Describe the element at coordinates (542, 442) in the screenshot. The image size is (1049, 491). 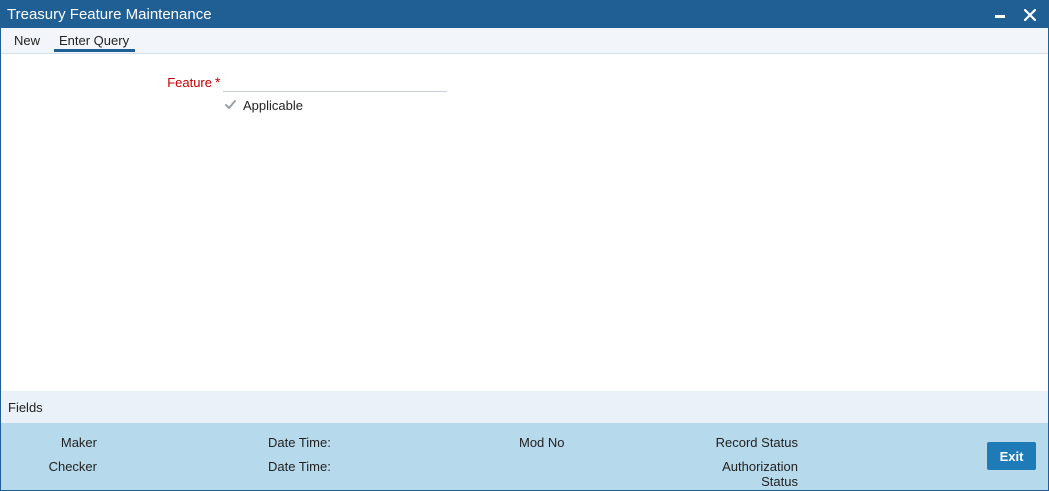
I see `mod-no-label: Mod No` at that location.